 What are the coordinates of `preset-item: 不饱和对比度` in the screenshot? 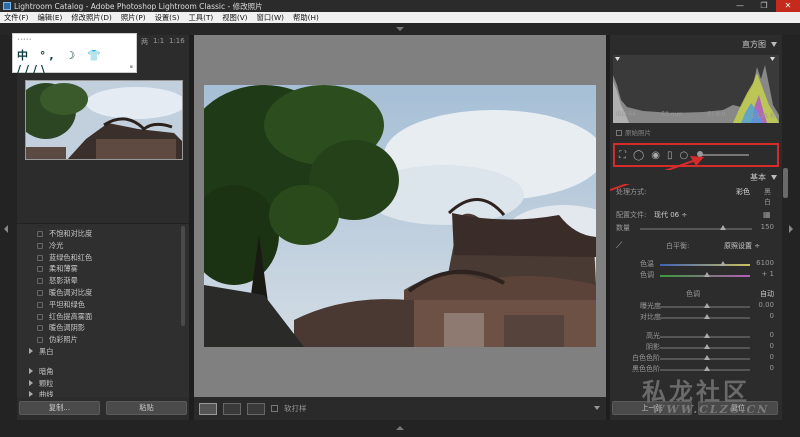 It's located at (105, 234).